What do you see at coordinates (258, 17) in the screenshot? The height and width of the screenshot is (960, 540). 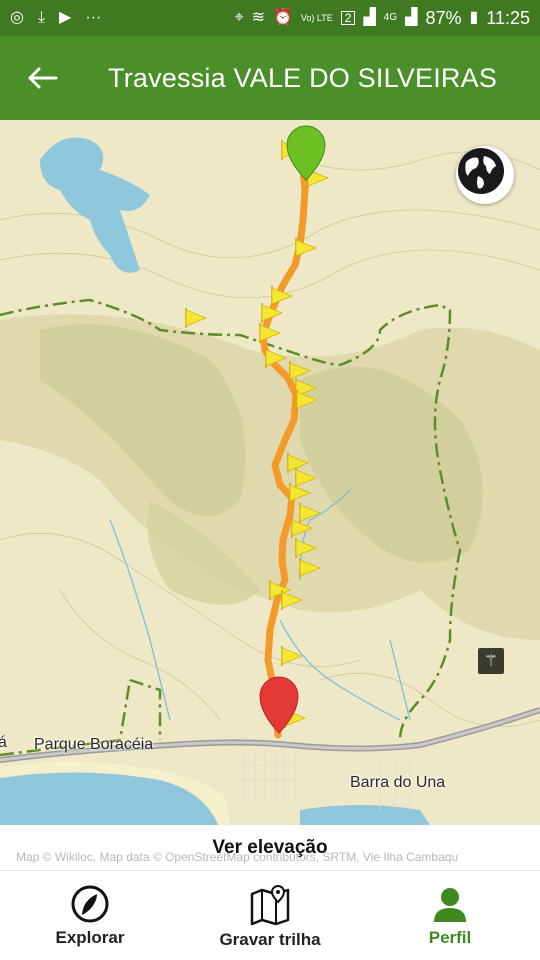 I see `vibrate-icon: ≋` at bounding box center [258, 17].